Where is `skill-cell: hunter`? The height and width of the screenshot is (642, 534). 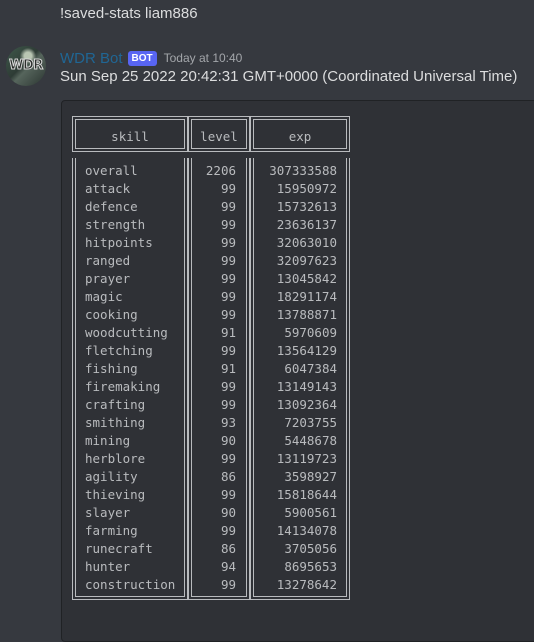 skill-cell: hunter is located at coordinates (130, 567).